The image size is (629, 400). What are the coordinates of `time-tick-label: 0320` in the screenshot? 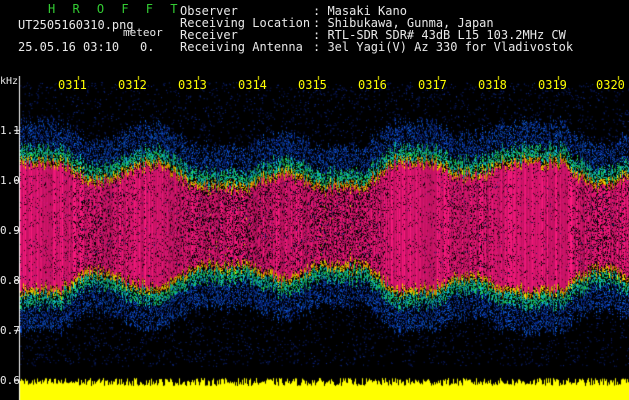 It's located at (610, 85).